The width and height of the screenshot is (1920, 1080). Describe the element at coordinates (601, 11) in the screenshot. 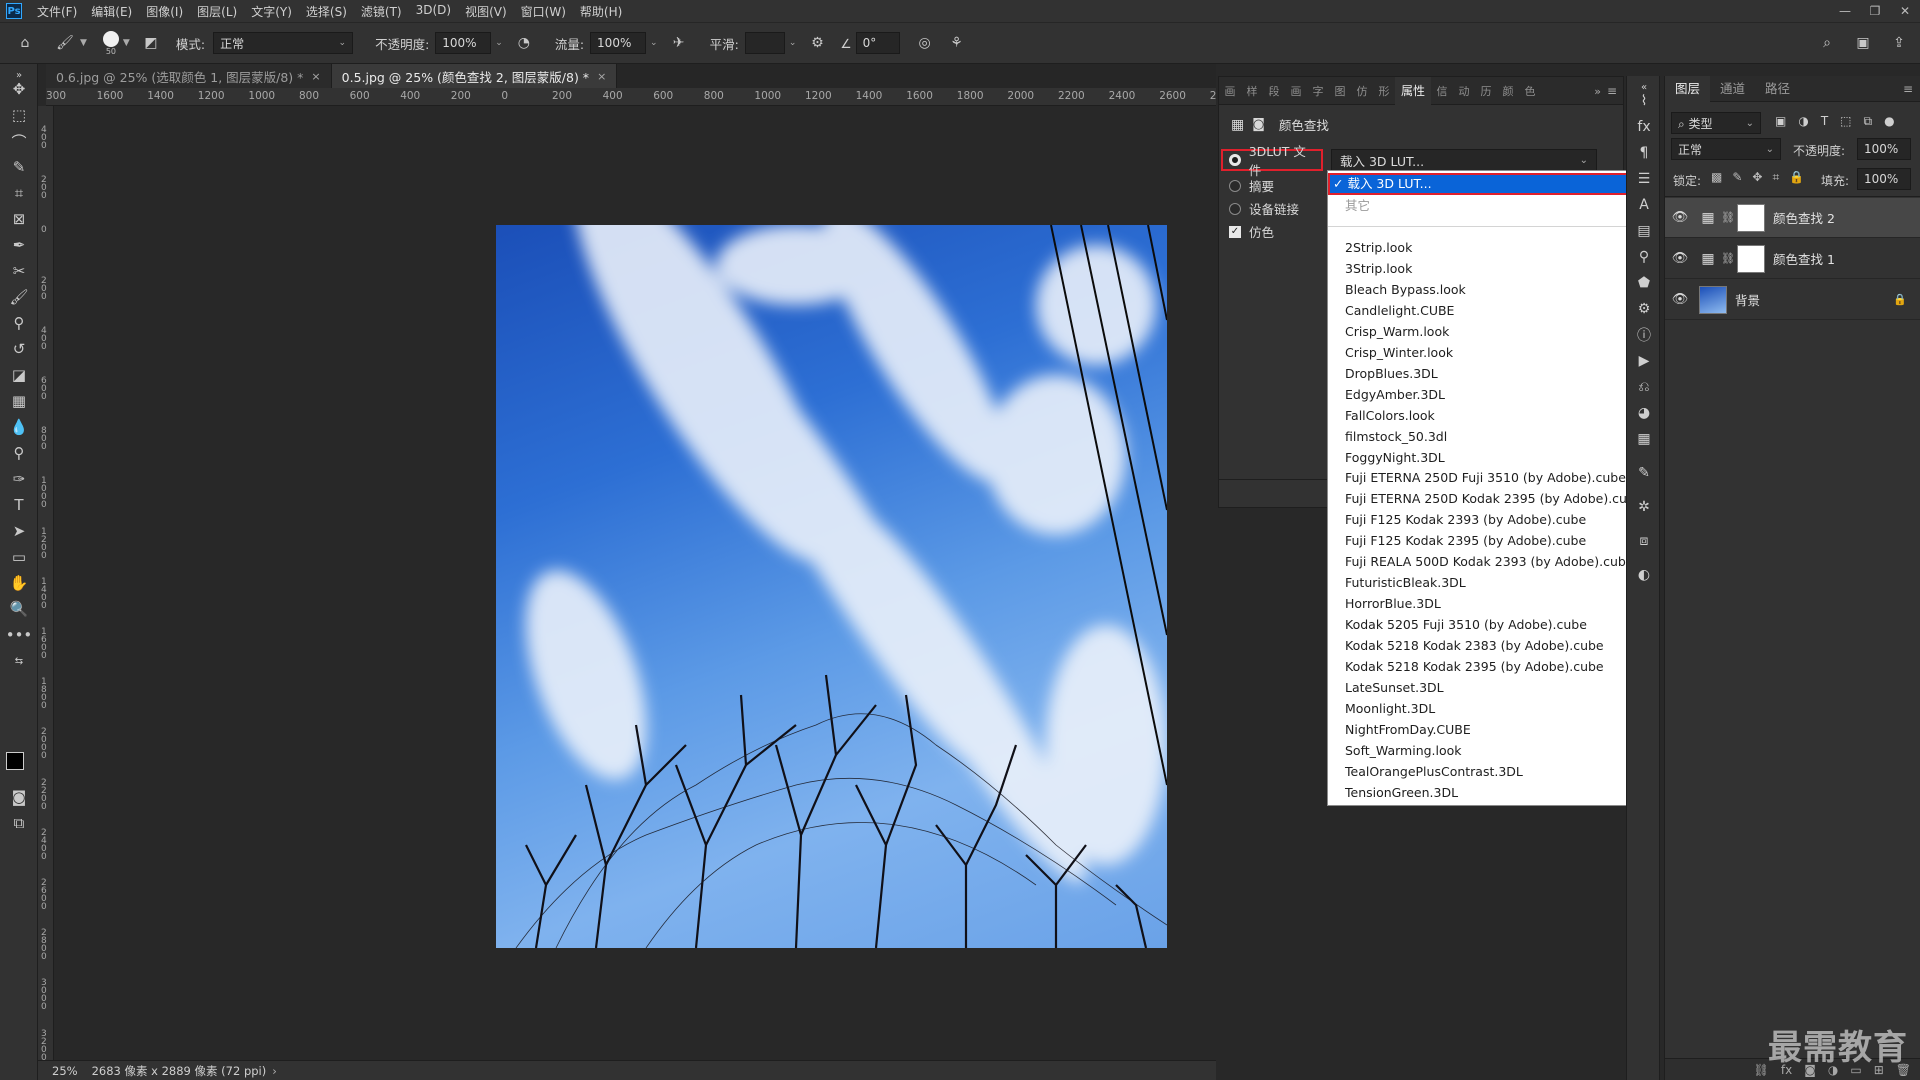

I see `menu-item: 帮助(H)` at that location.